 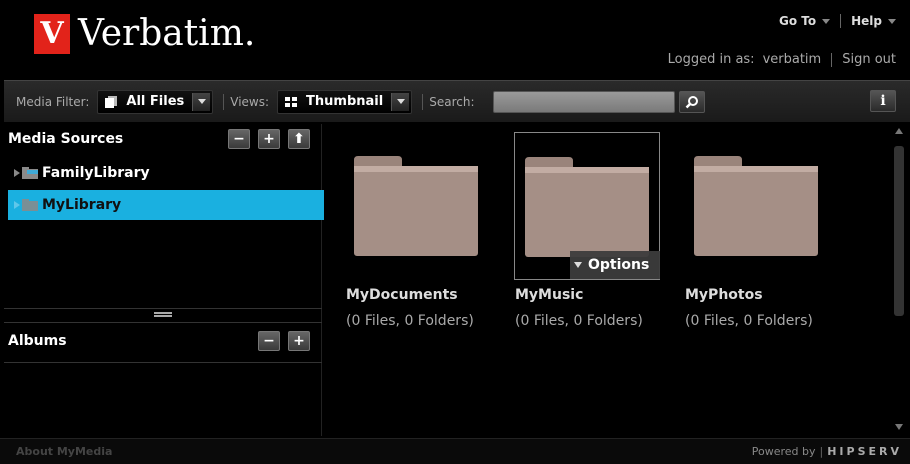 I want to click on folder-name: MyPhotos, so click(x=724, y=295).